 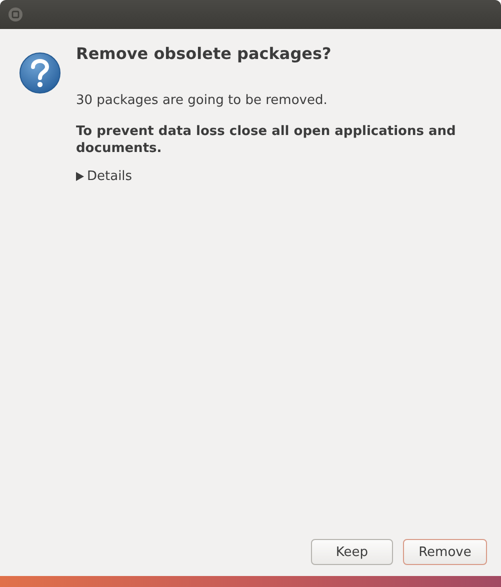 What do you see at coordinates (204, 53) in the screenshot?
I see `dialog-title: Remove obsolete packages?` at bounding box center [204, 53].